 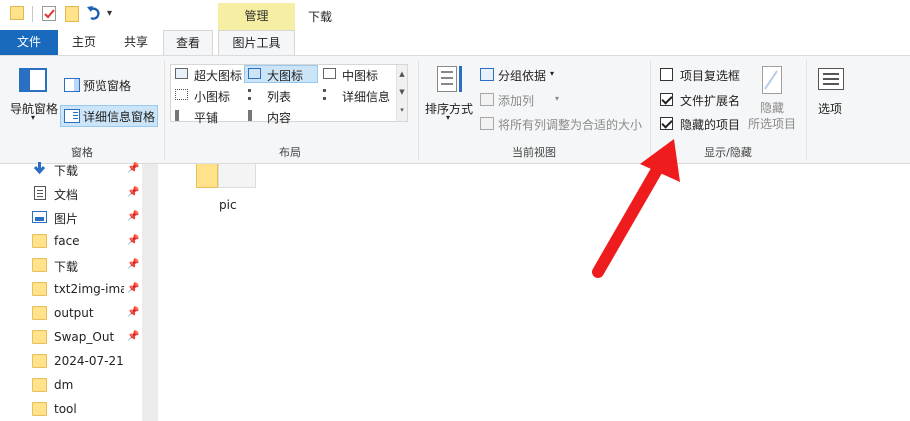 I want to click on annotation-arrow, so click(x=636, y=208).